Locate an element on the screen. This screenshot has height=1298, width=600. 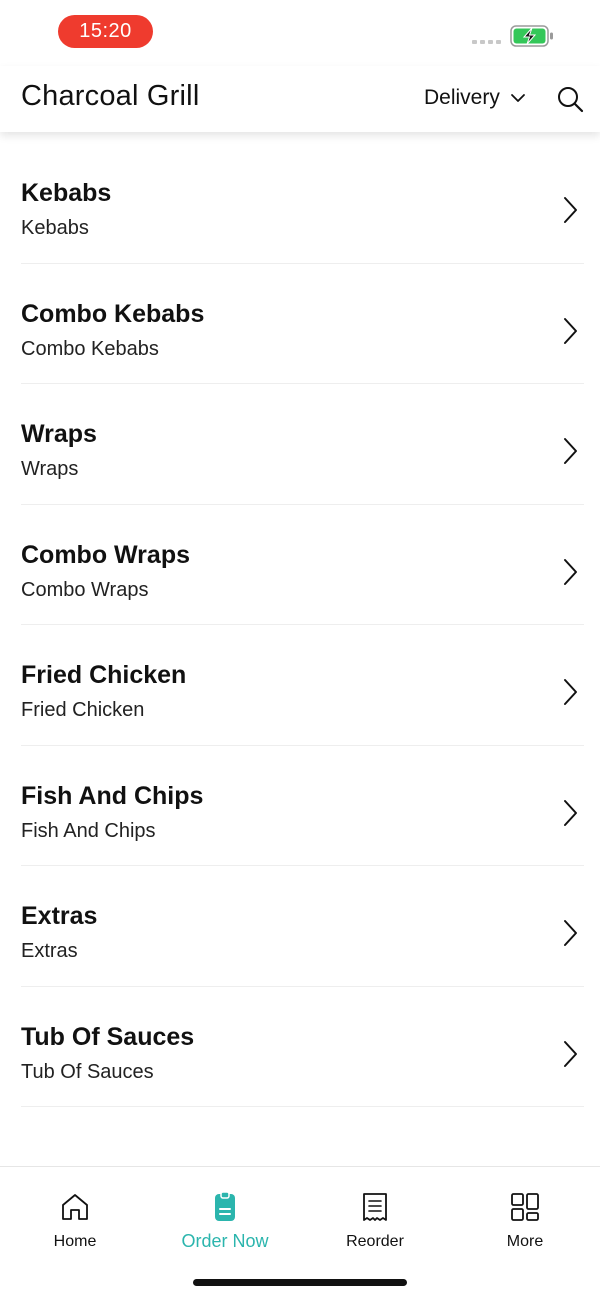
category-subtitle: Kebabs is located at coordinates (55, 228).